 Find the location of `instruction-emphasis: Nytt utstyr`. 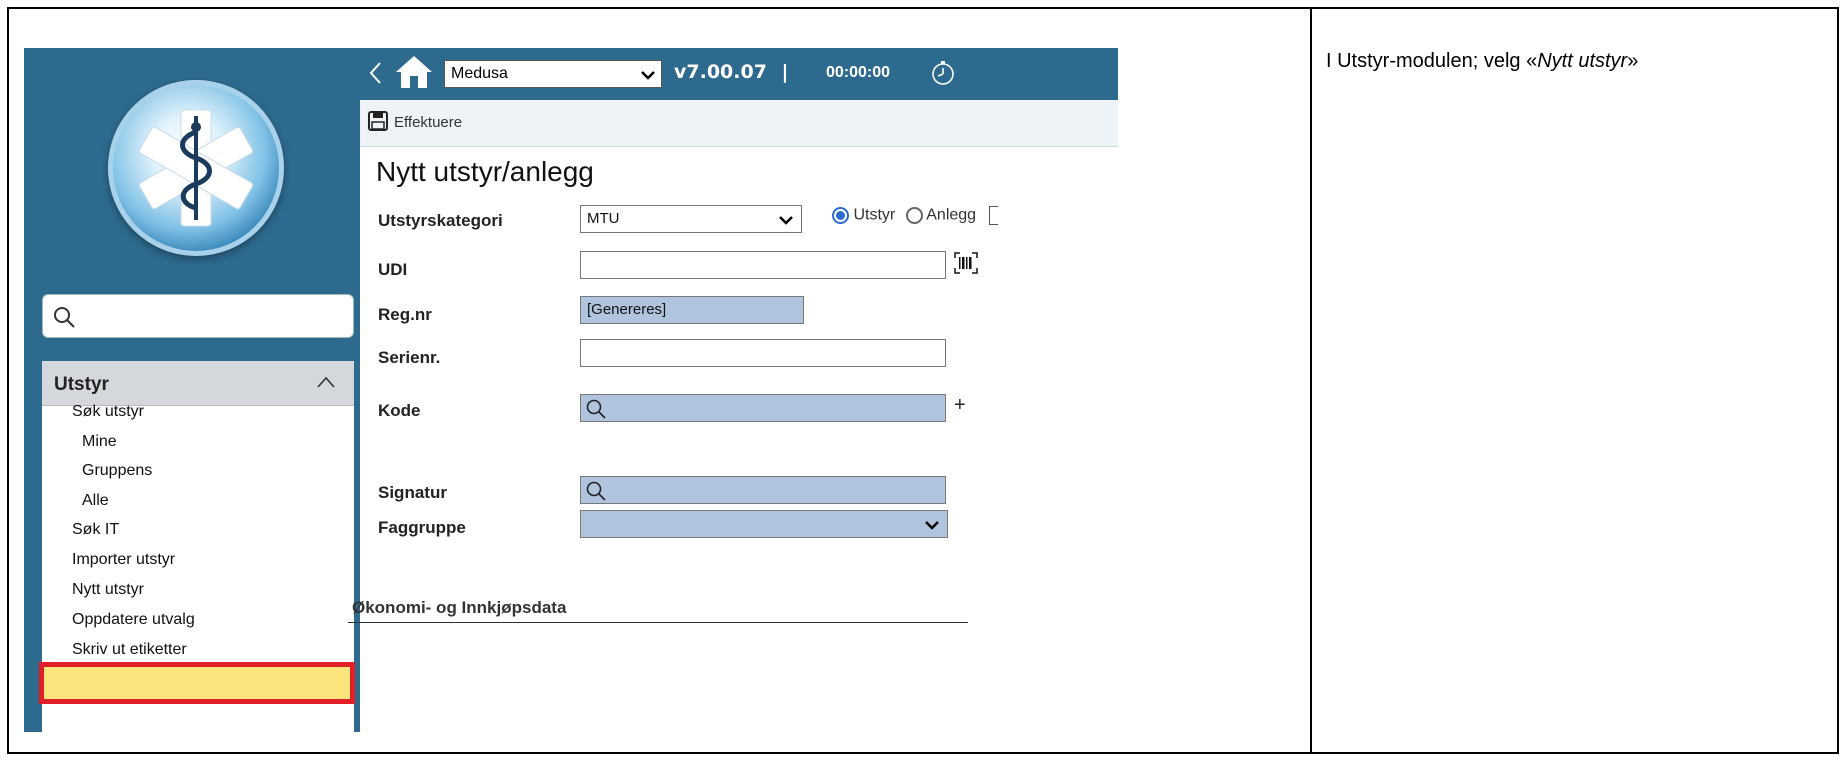

instruction-emphasis: Nytt utstyr is located at coordinates (1582, 61).